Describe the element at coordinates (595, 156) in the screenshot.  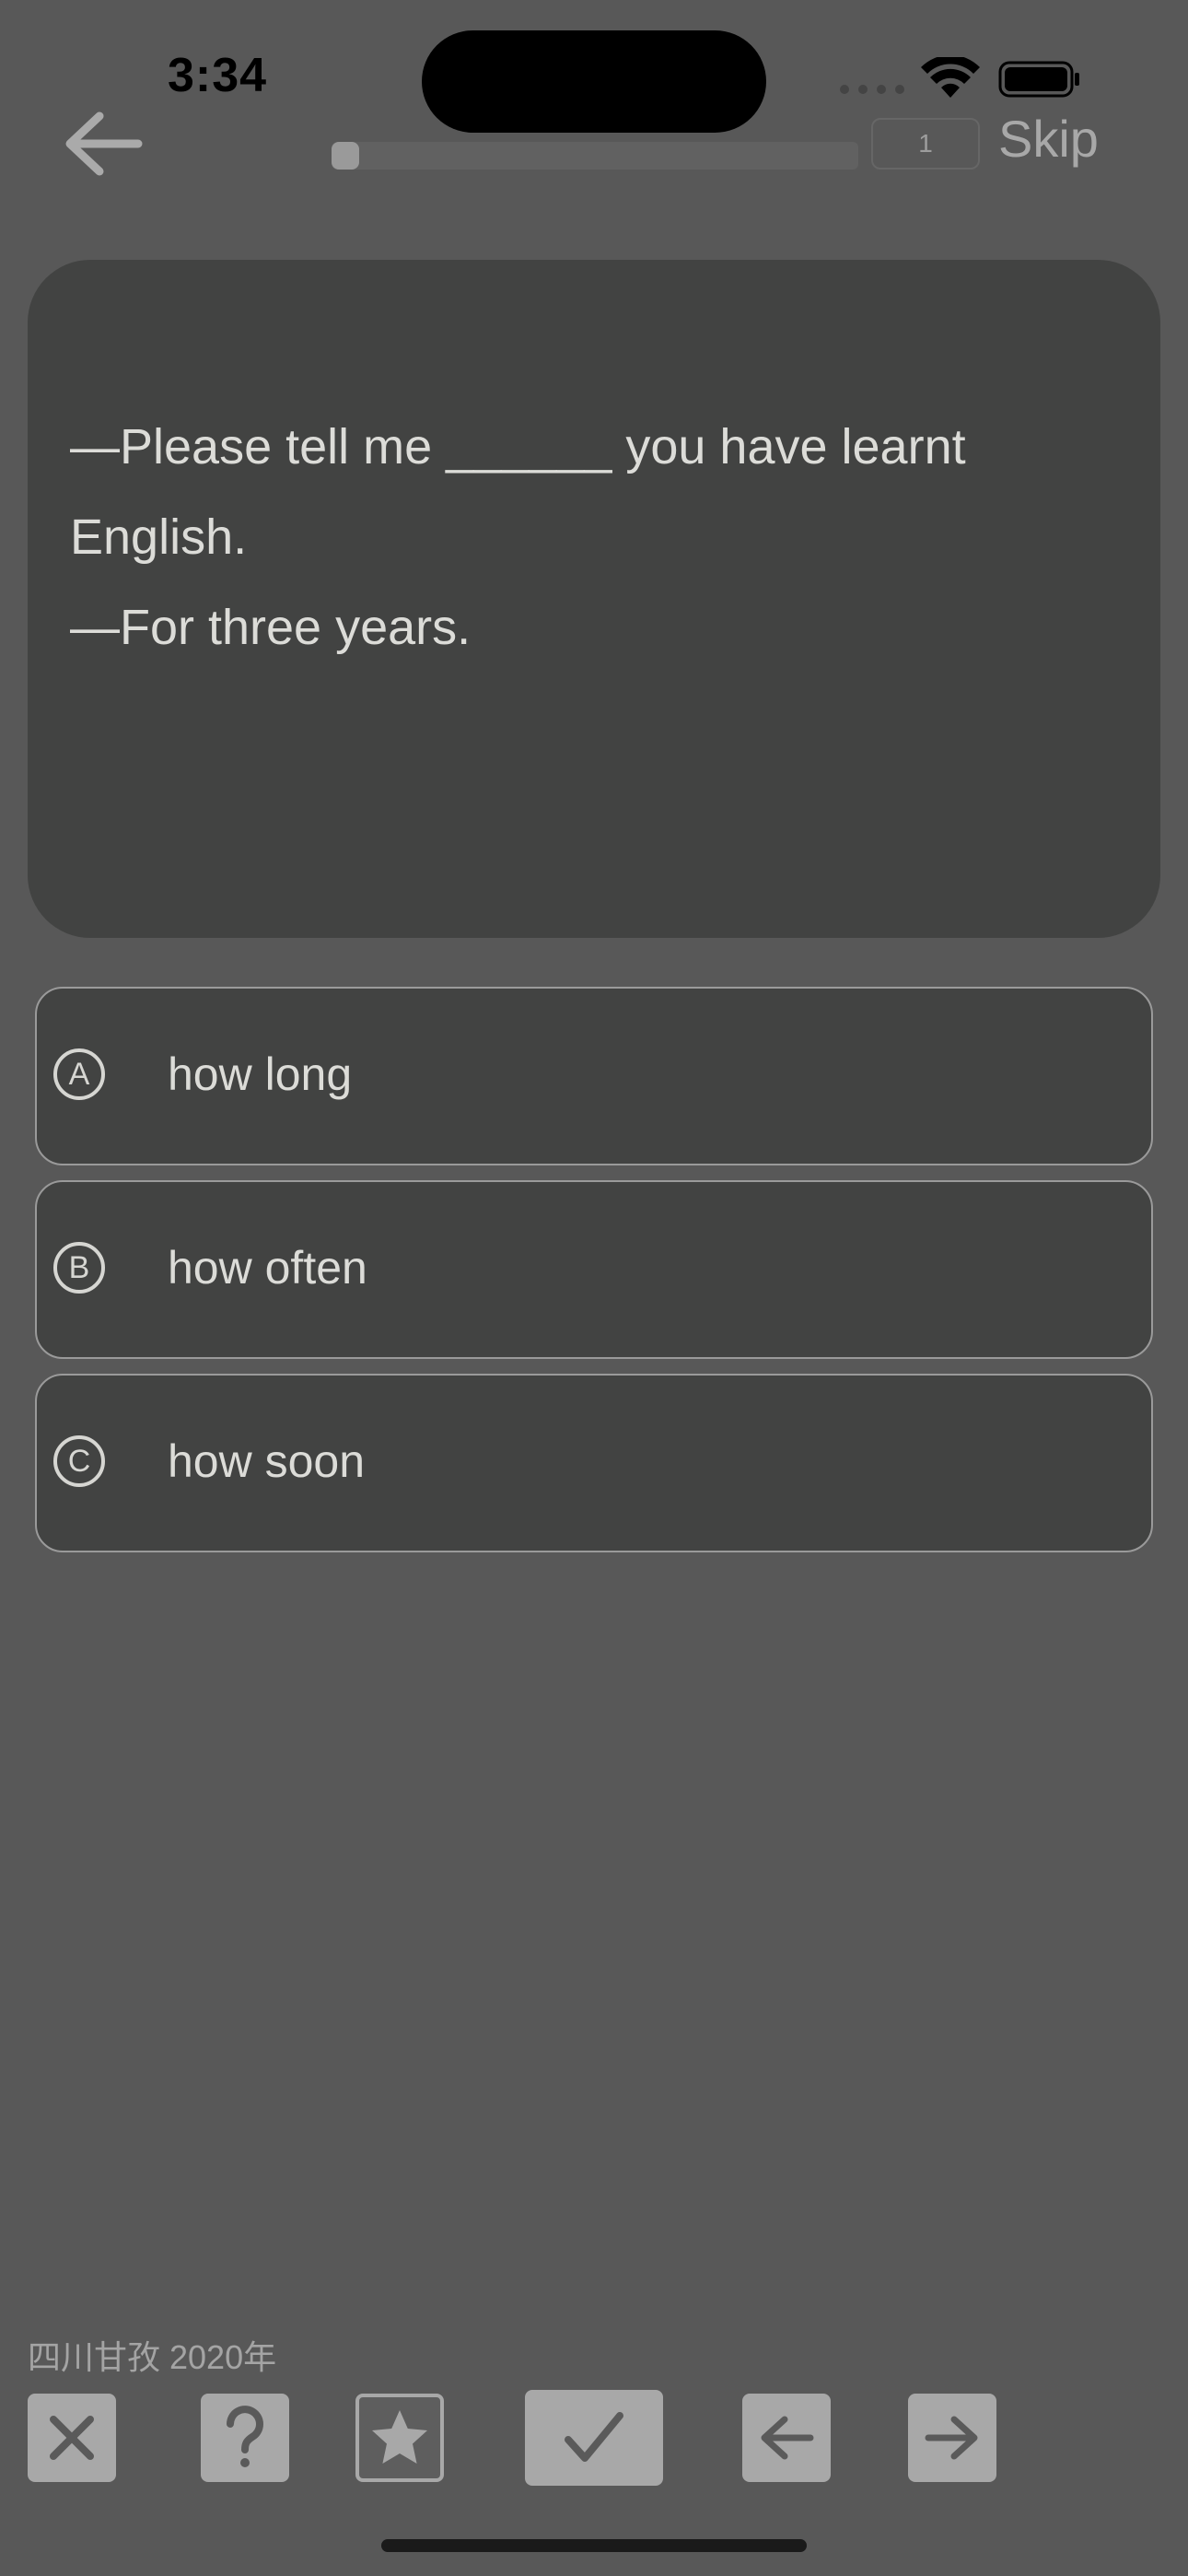
I see `progress-bar` at that location.